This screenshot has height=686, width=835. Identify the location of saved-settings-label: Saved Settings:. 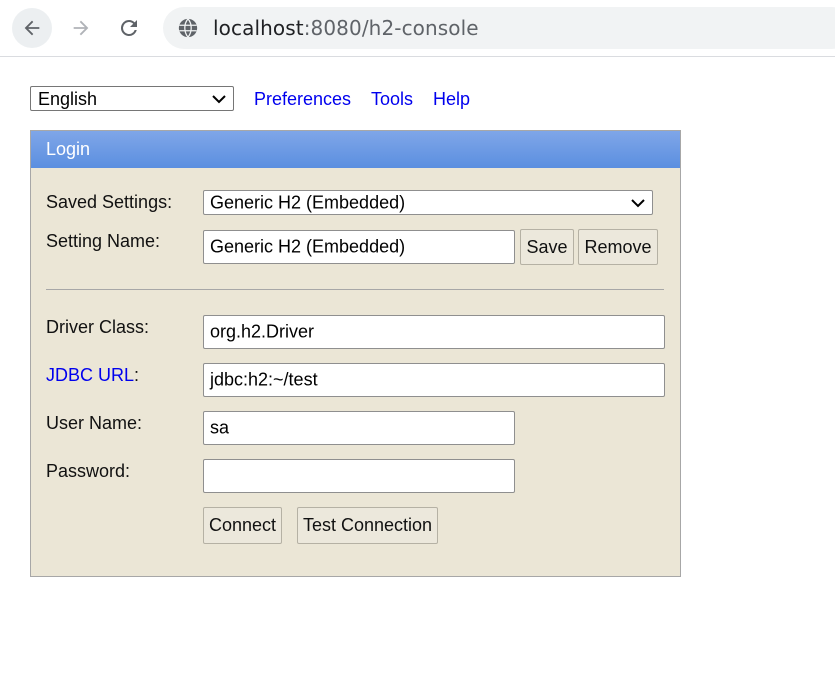
(109, 202).